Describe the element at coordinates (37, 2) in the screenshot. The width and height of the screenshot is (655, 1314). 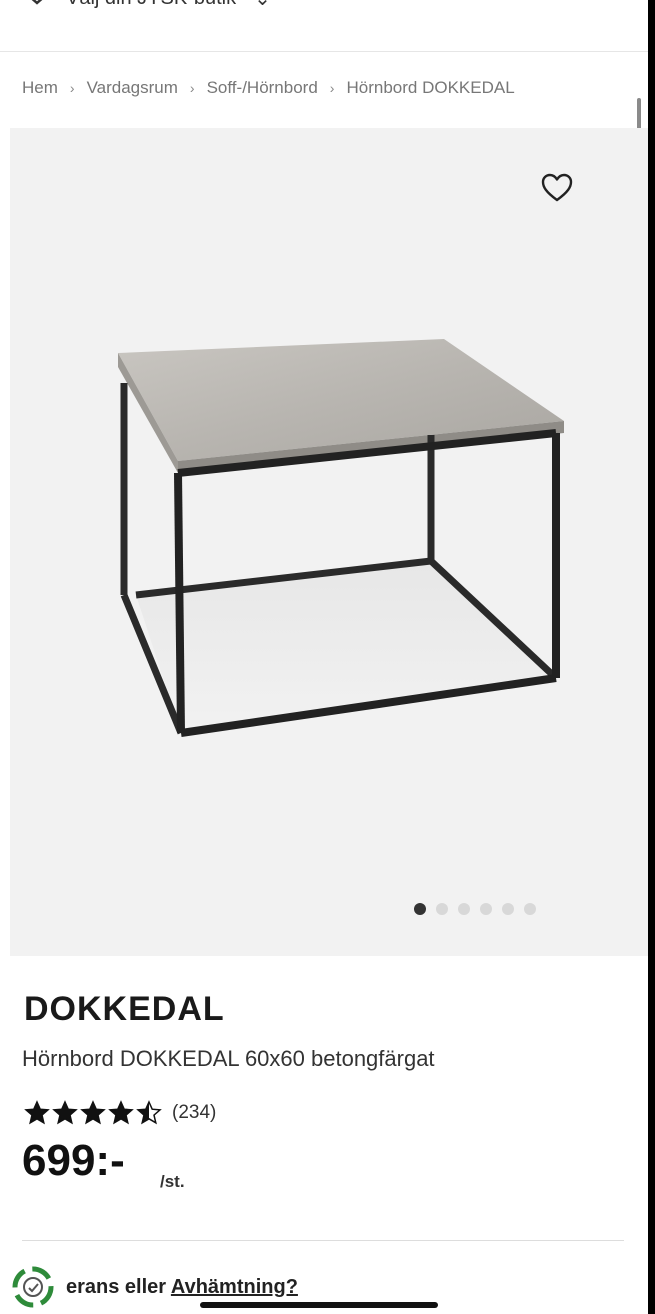
I see `chevron-down-icon` at that location.